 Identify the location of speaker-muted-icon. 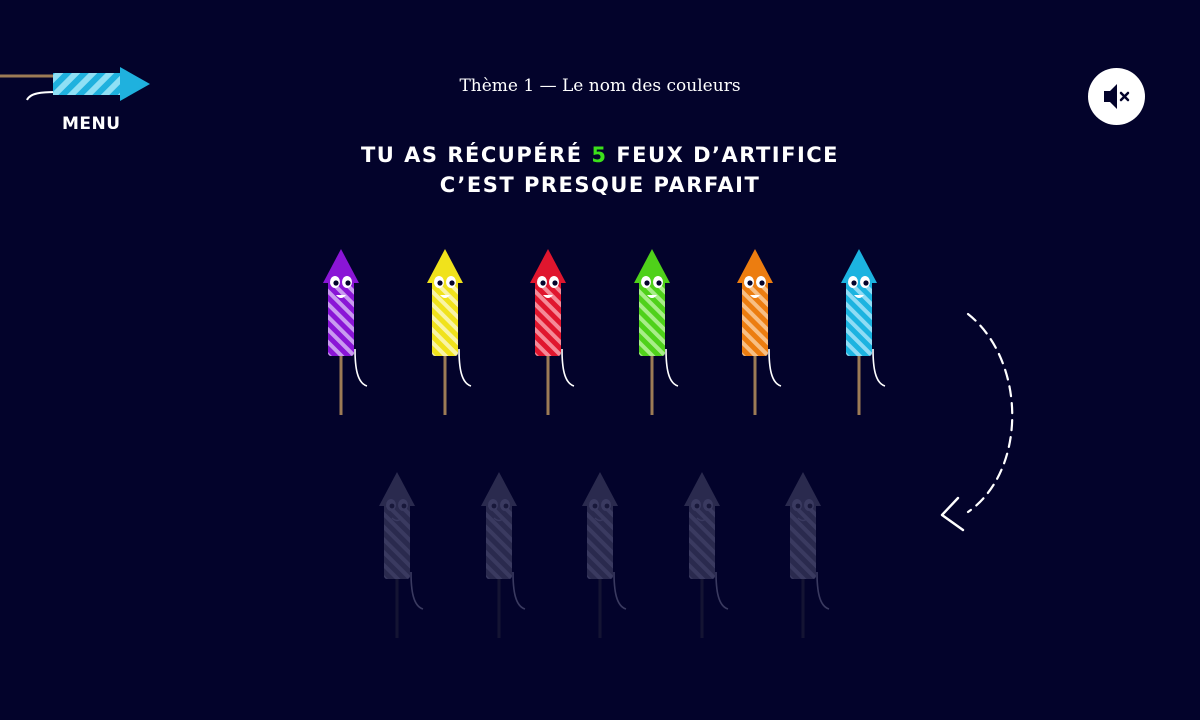
(1117, 96).